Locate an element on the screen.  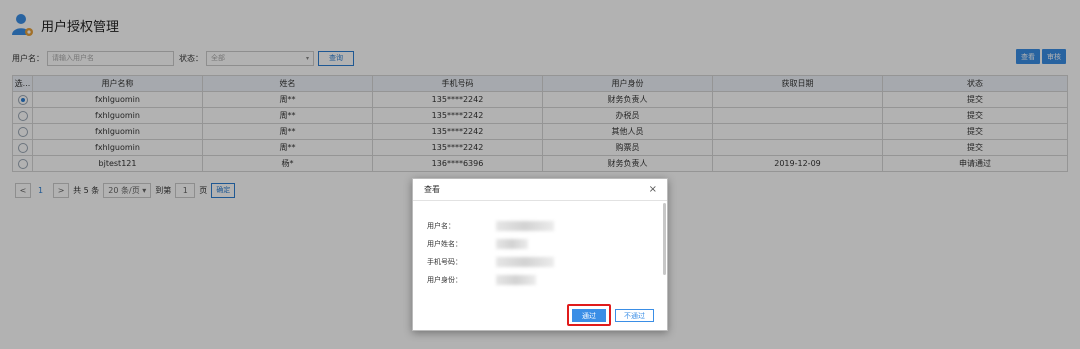
field-full-name: 用户姓名： is located at coordinates (477, 244).